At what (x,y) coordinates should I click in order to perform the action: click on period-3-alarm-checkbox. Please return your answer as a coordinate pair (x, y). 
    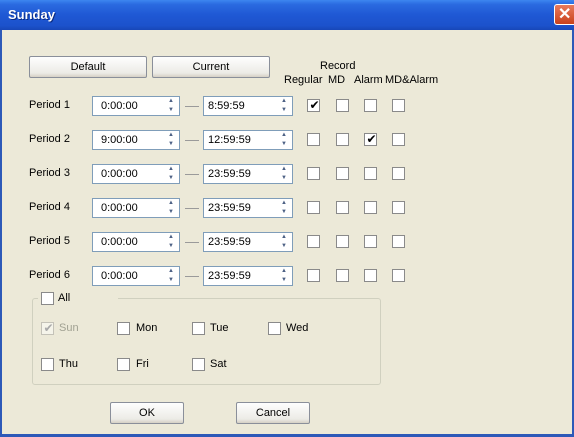
    Looking at the image, I should click on (370, 173).